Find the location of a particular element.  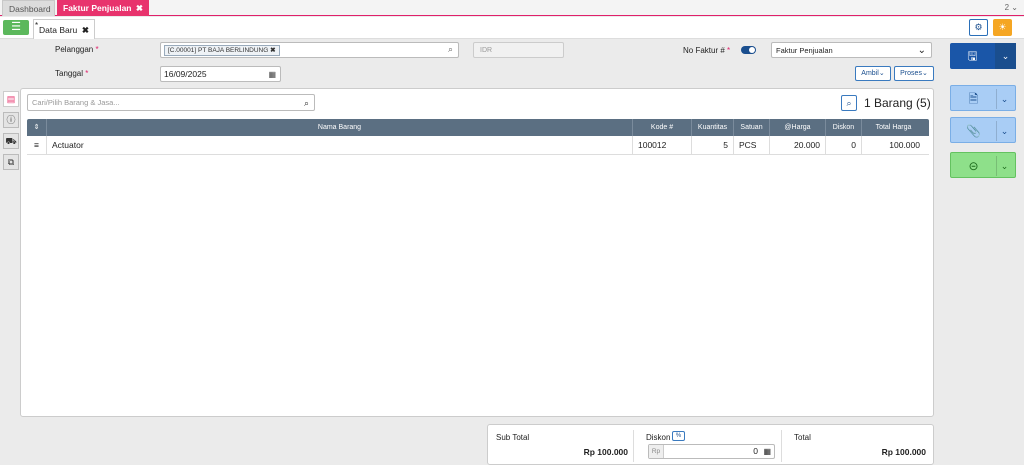

col-kode: Kode # is located at coordinates (662, 127).